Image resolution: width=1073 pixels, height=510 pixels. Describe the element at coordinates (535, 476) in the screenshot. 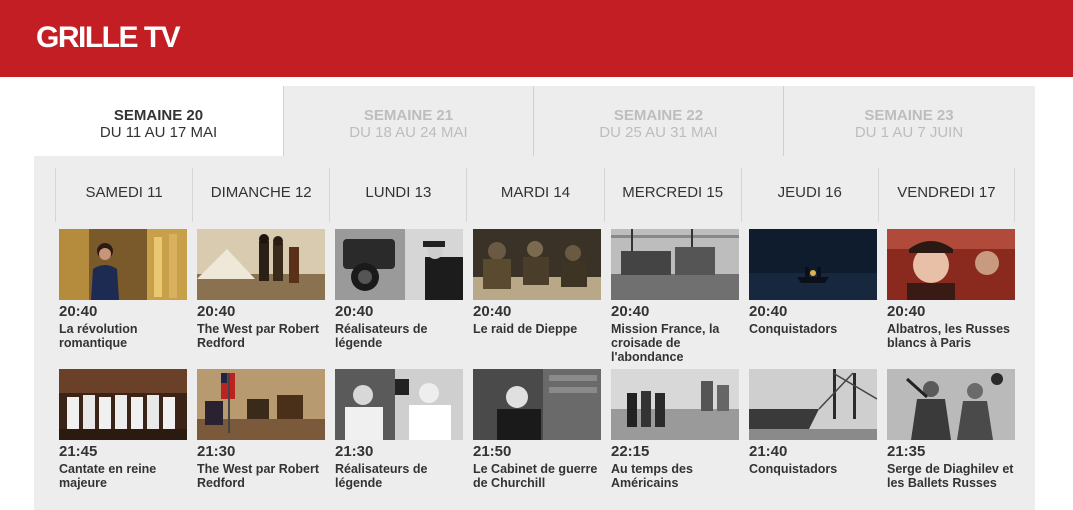

I see `program-title: Le Cabinet de guerre de Churchill` at that location.